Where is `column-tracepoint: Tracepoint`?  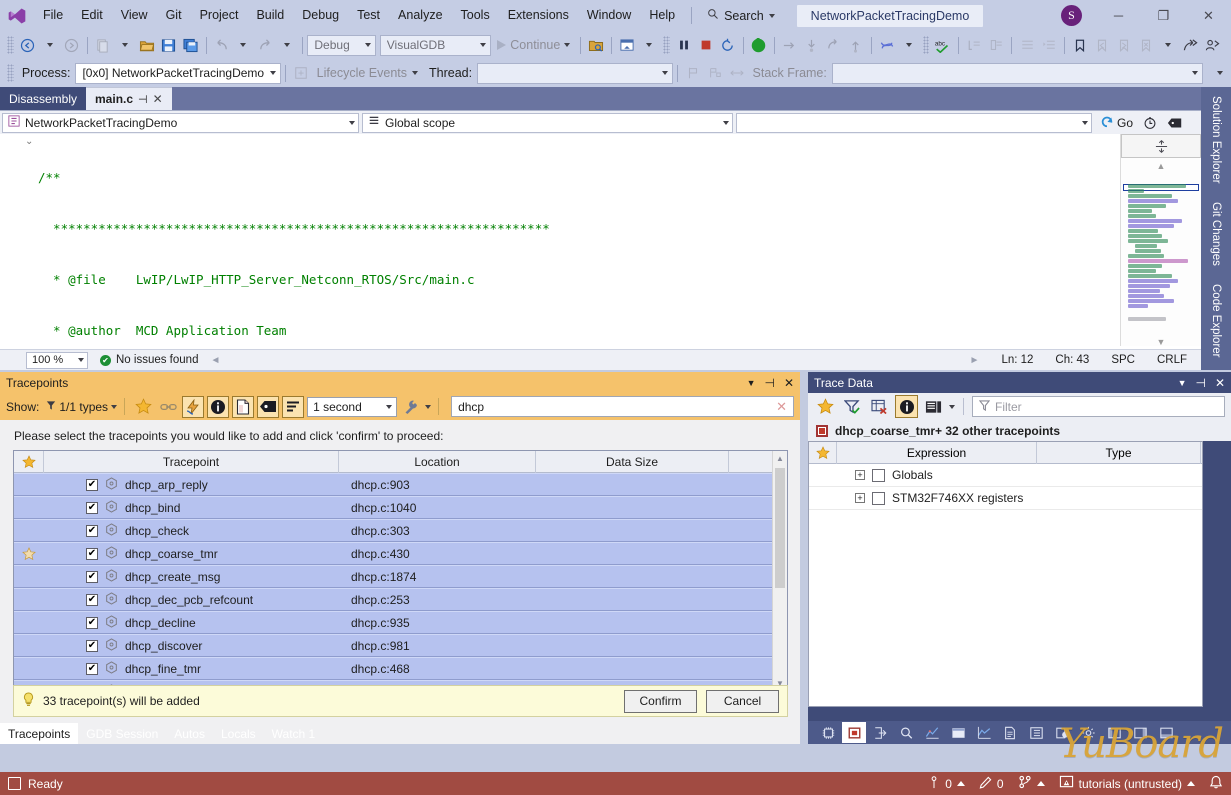 column-tracepoint: Tracepoint is located at coordinates (191, 462).